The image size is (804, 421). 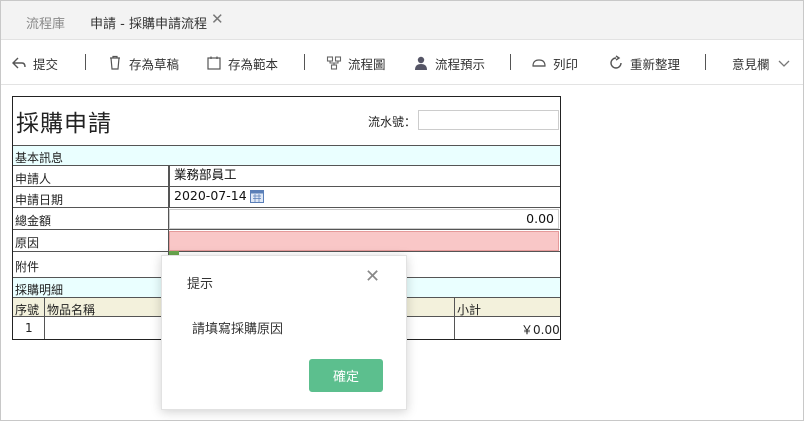 I want to click on tab-close-icon: ✕, so click(x=217, y=19).